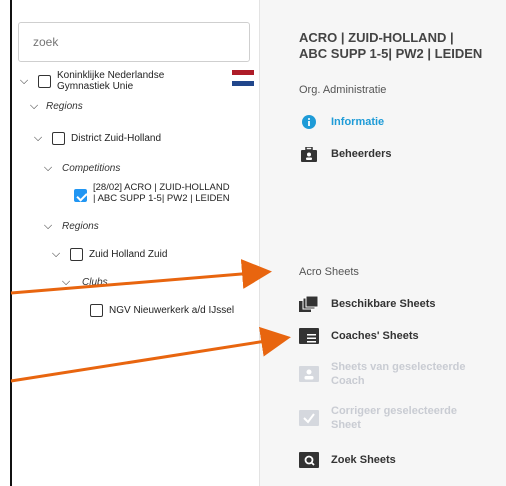 The image size is (506, 486). Describe the element at coordinates (309, 304) in the screenshot. I see `sheet-stack-icon` at that location.